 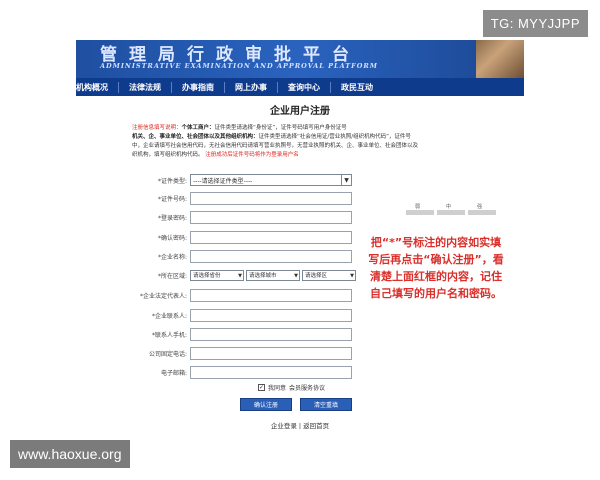 I want to click on strength-weak, so click(x=420, y=212).